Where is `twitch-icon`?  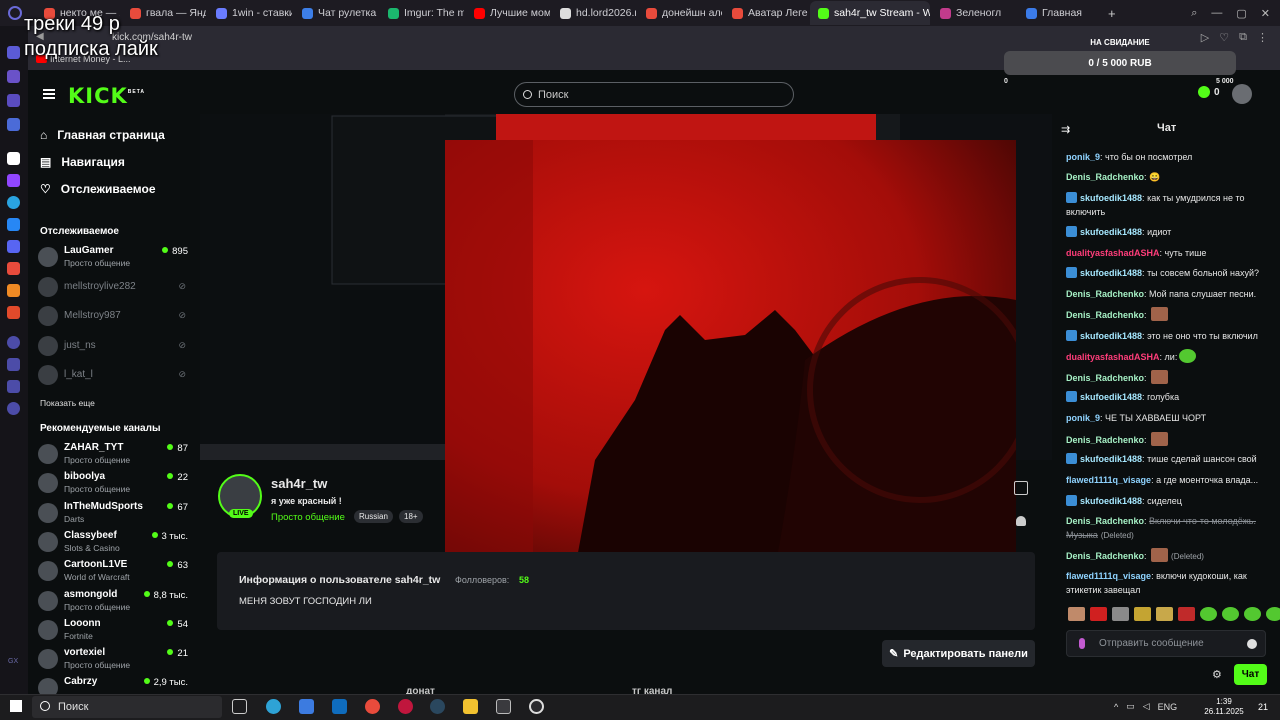 twitch-icon is located at coordinates (13, 180).